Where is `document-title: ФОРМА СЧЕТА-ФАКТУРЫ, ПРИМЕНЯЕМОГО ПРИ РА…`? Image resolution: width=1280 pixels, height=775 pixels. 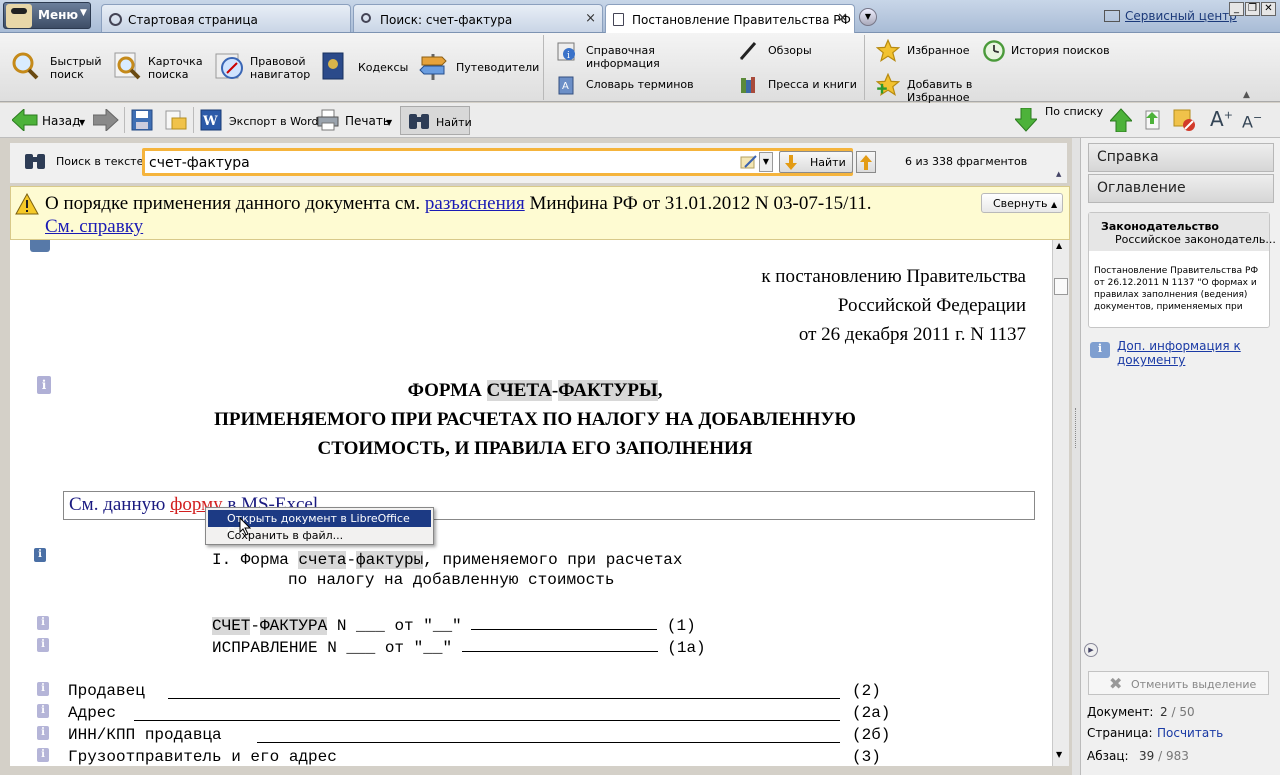 document-title: ФОРМА СЧЕТА-ФАКТУРЫ, ПРИМЕНЯЕМОГО ПРИ РА… is located at coordinates (535, 419).